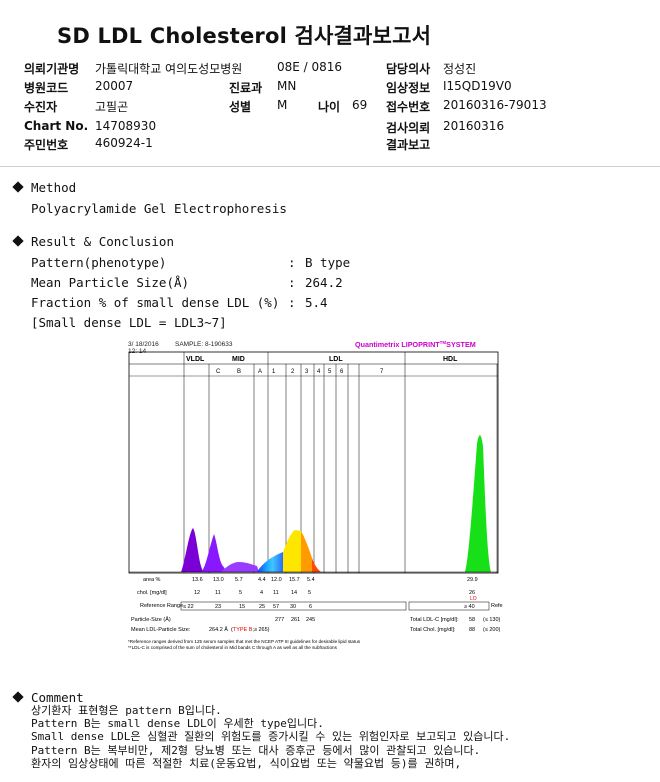  Describe the element at coordinates (110, 282) in the screenshot. I see `result-row-label: Mean Particle Size(Å)` at that location.